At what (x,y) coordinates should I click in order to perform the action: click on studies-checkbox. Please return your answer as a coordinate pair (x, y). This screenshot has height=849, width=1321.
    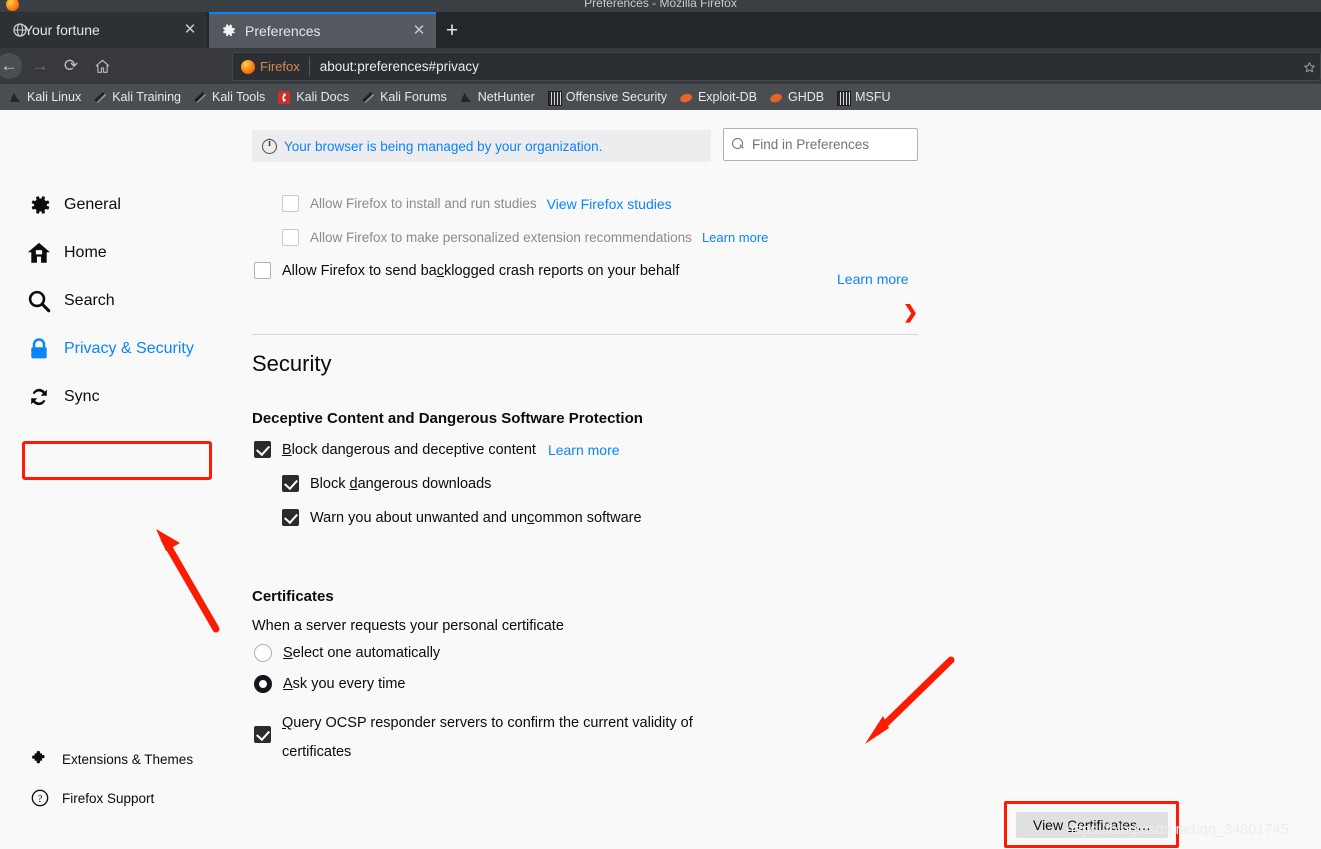
    Looking at the image, I should click on (290, 203).